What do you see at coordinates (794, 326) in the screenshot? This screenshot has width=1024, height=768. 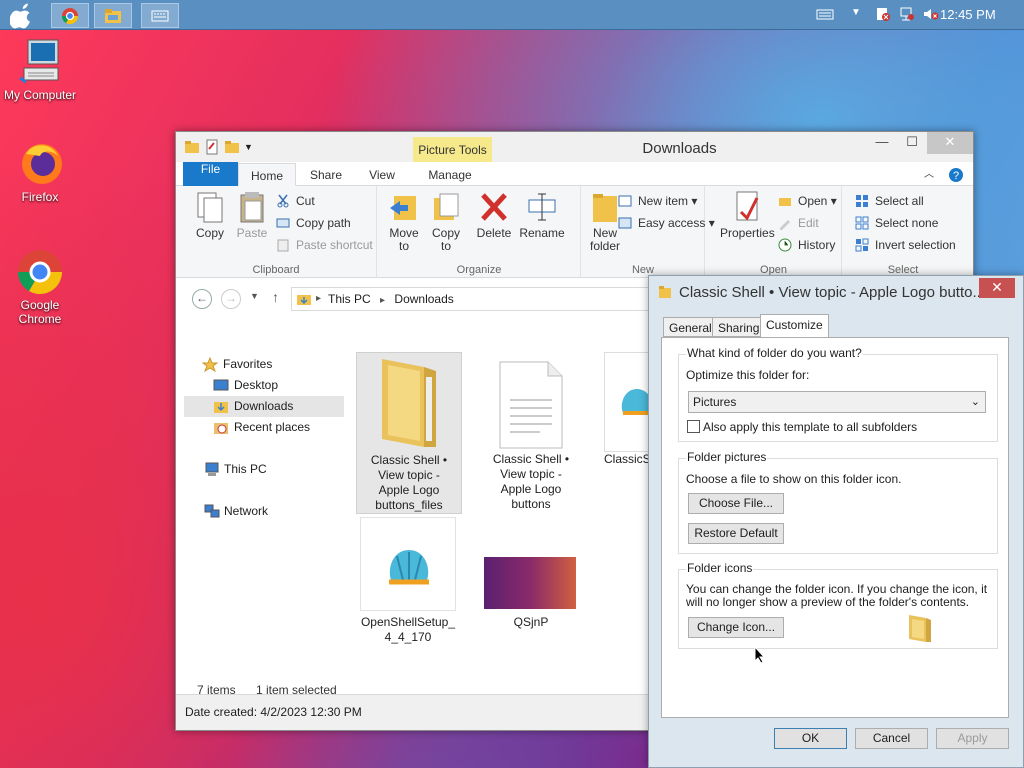 I see `tab-customize: Customize` at bounding box center [794, 326].